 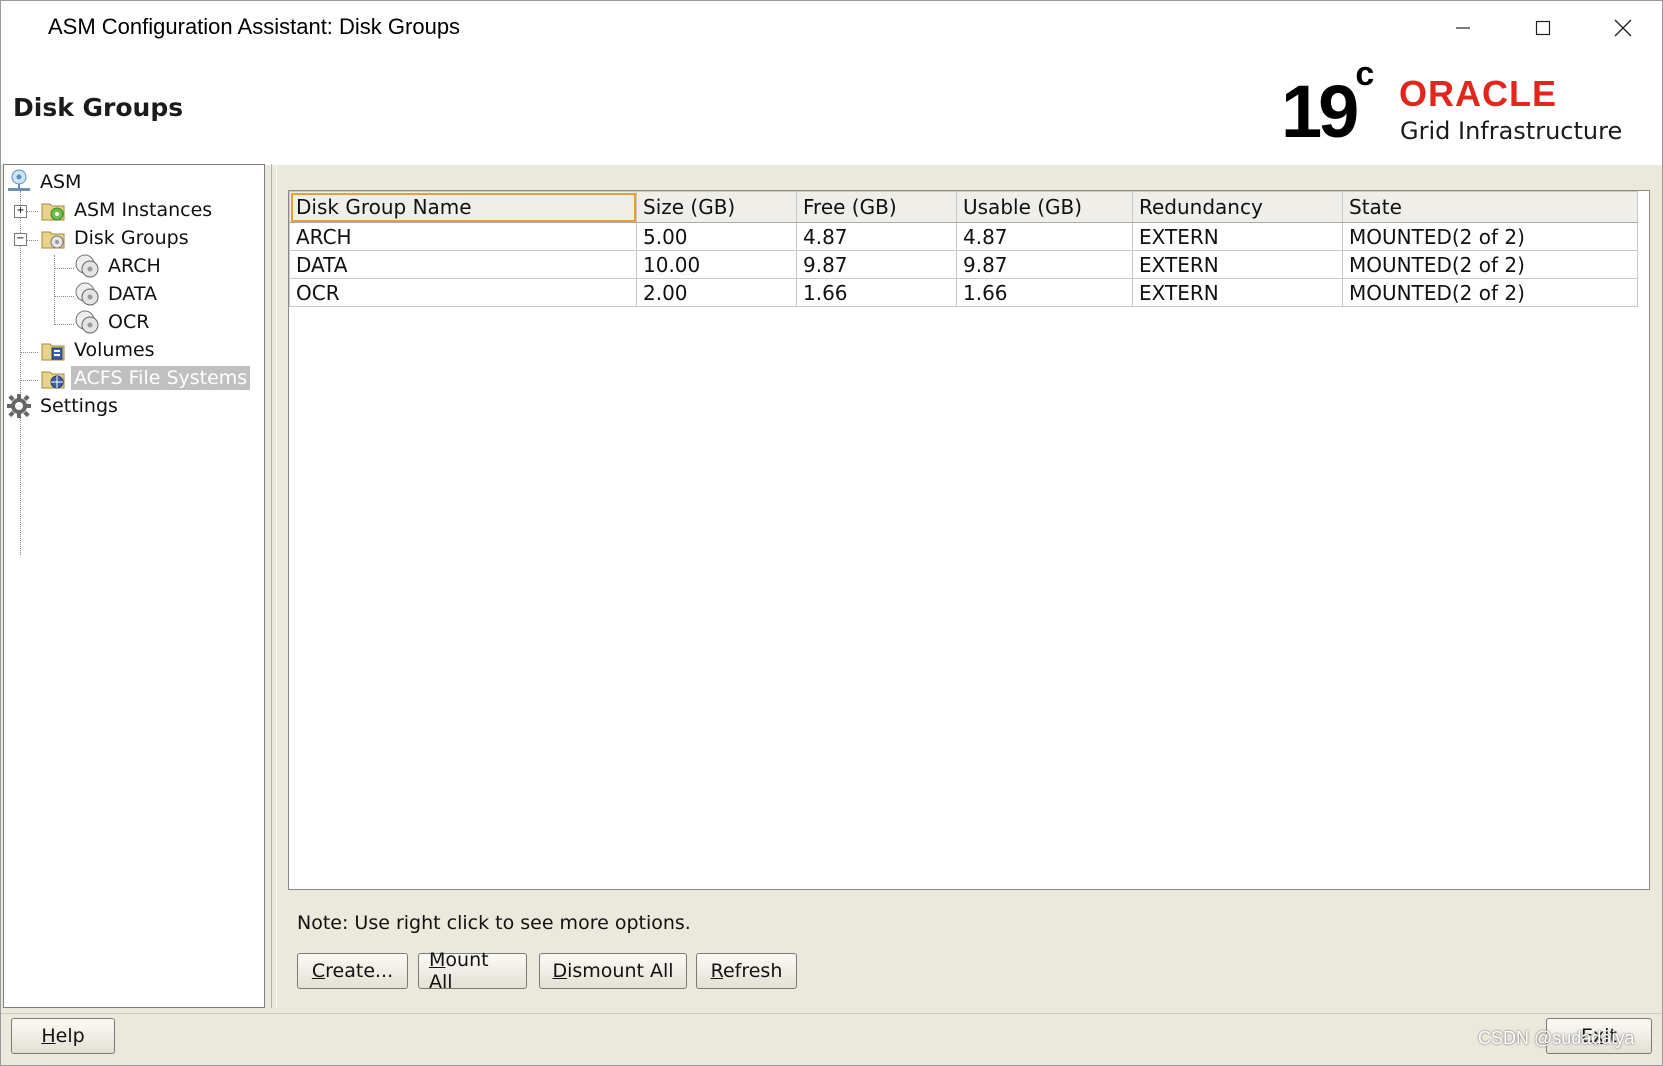 What do you see at coordinates (53, 240) in the screenshot?
I see `disk-groups-folder-icon` at bounding box center [53, 240].